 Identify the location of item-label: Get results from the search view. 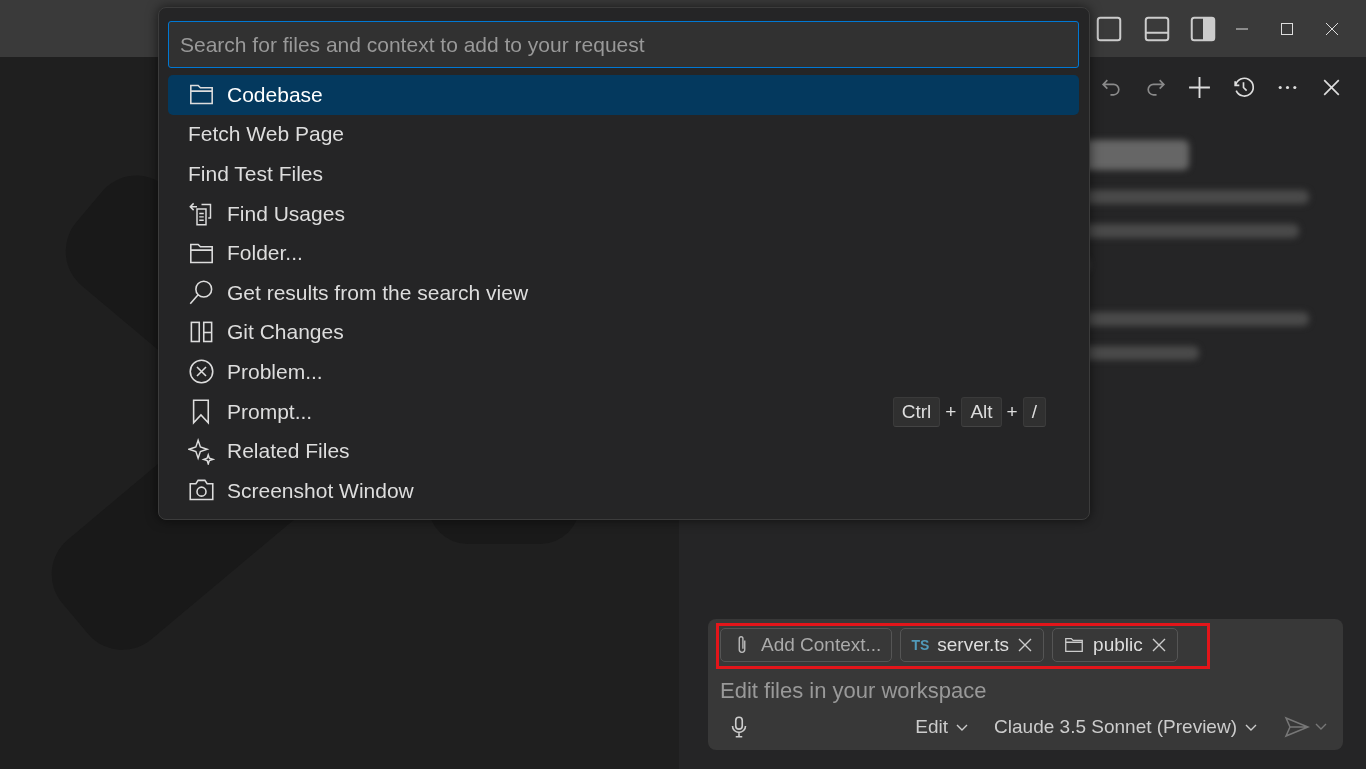
(378, 292).